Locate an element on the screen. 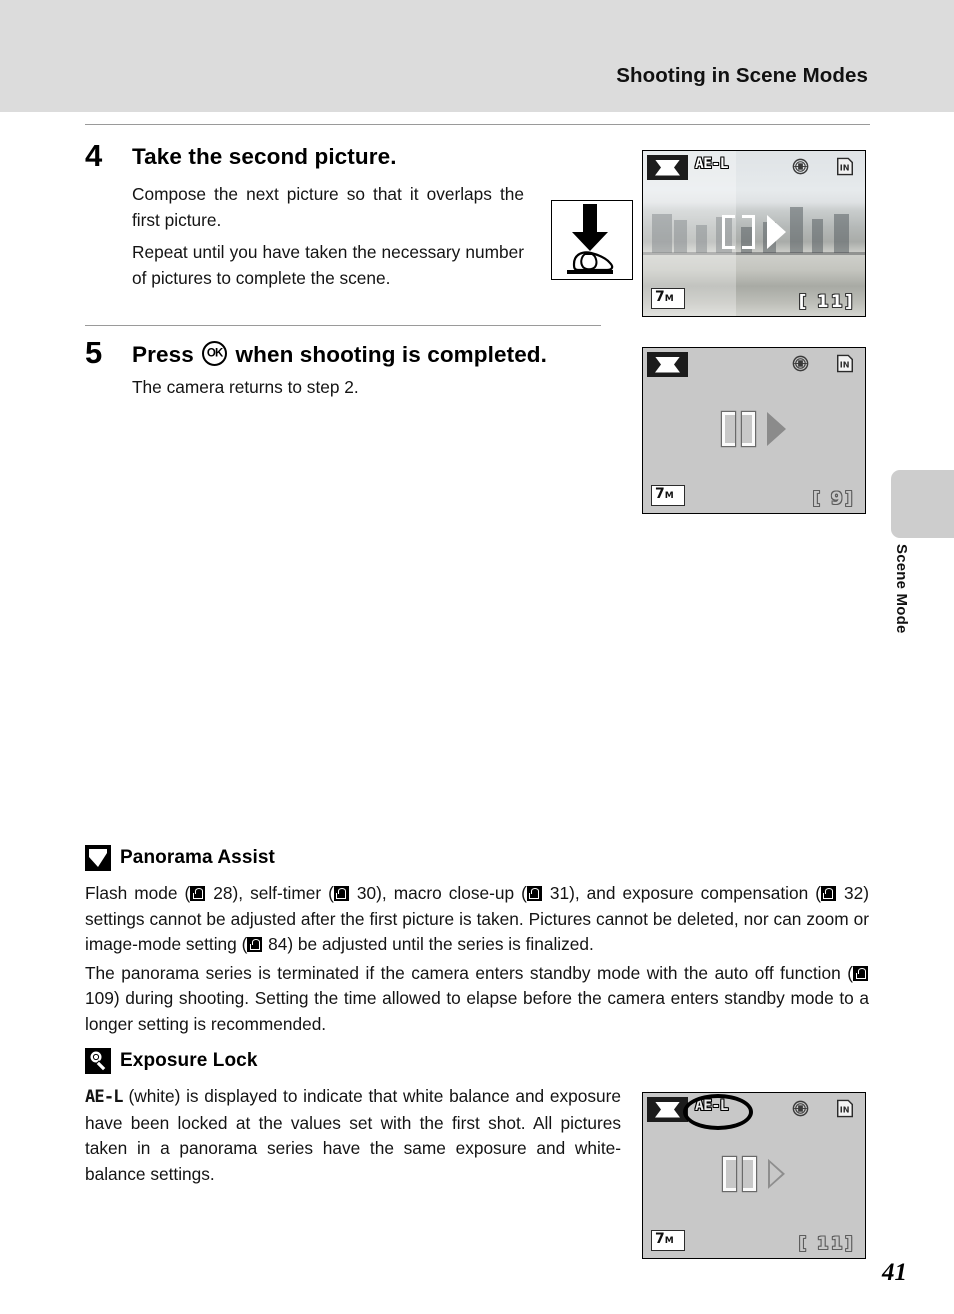 The width and height of the screenshot is (954, 1314). shutter-press-illustration is located at coordinates (592, 240).